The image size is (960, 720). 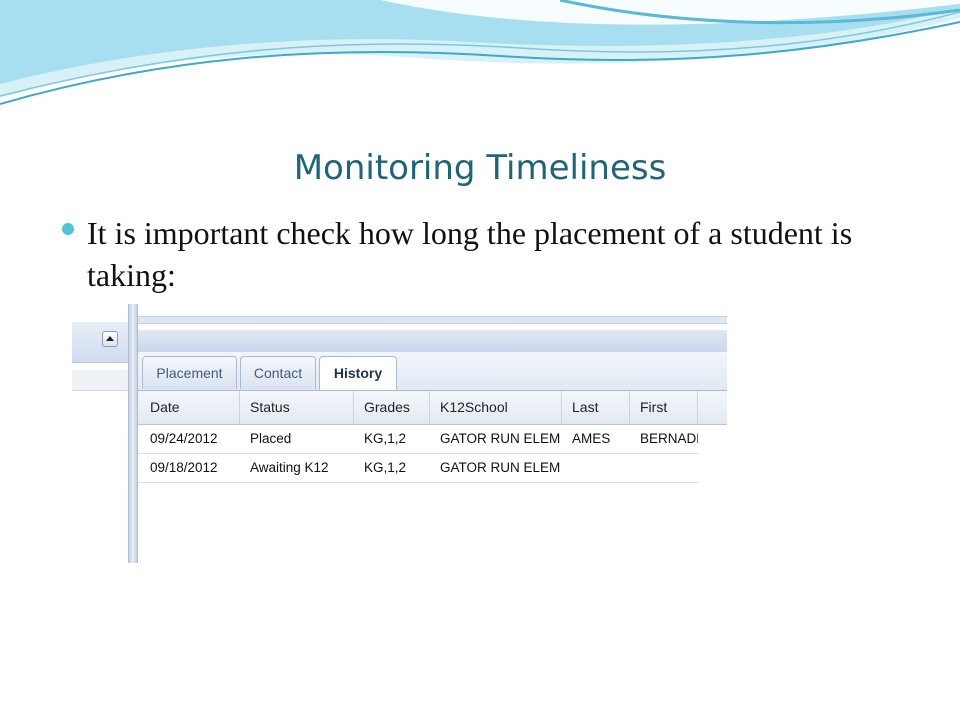 What do you see at coordinates (297, 407) in the screenshot?
I see `column-header-status: Status` at bounding box center [297, 407].